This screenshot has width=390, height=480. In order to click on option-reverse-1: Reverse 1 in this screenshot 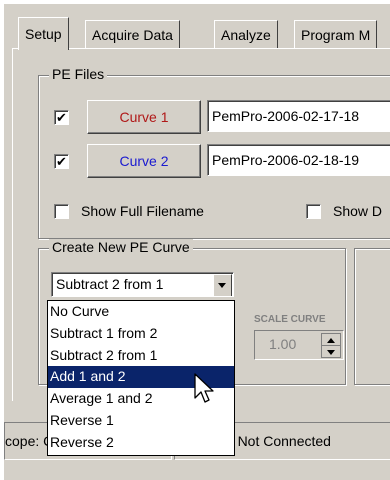, I will do `click(141, 421)`.